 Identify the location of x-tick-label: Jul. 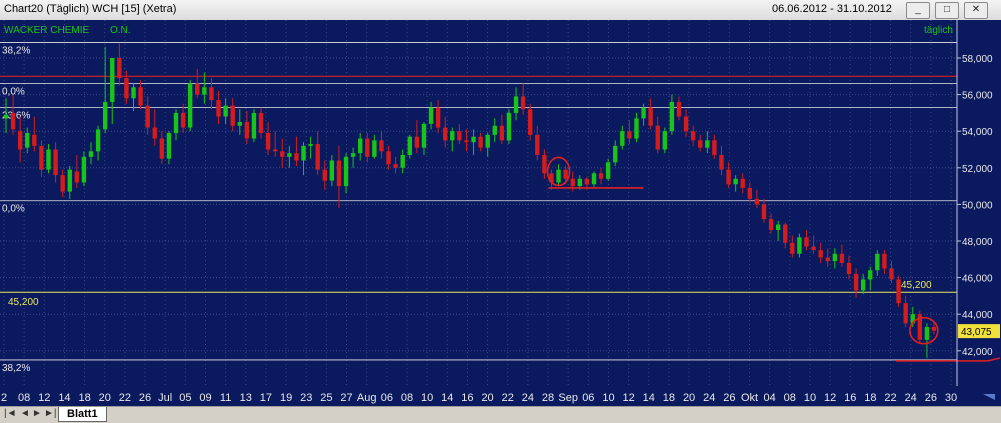
(165, 398).